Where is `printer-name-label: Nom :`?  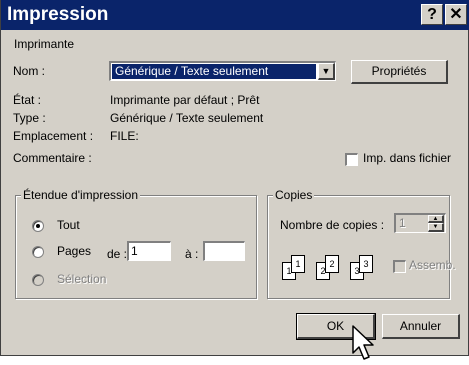
printer-name-label: Nom : is located at coordinates (29, 71).